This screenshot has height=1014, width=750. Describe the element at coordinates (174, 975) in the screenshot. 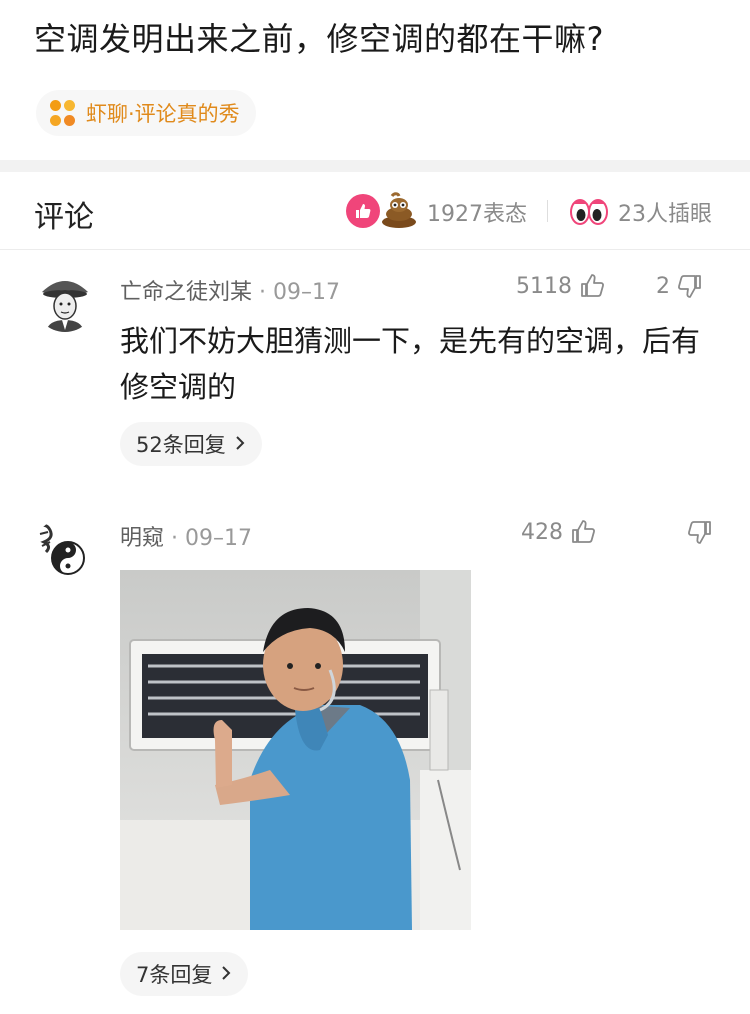

I see `replies-label: 7条回复` at that location.